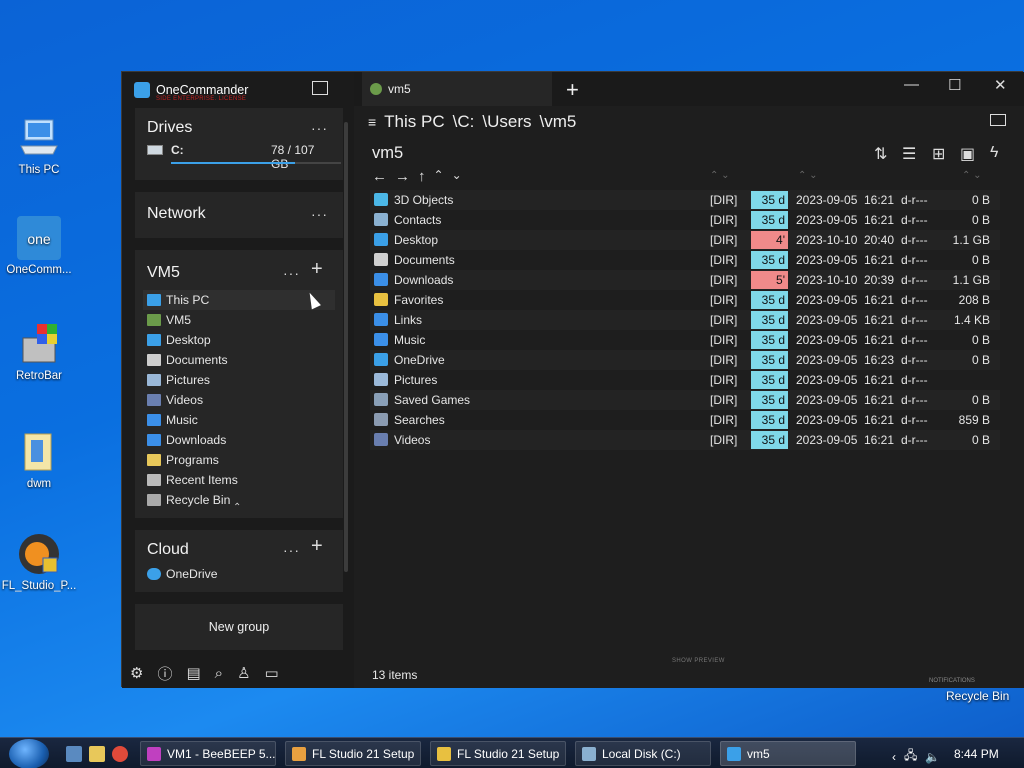 This screenshot has width=1024, height=768. What do you see at coordinates (439, 176) in the screenshot?
I see `chevron-up-icon: ⌃` at bounding box center [439, 176].